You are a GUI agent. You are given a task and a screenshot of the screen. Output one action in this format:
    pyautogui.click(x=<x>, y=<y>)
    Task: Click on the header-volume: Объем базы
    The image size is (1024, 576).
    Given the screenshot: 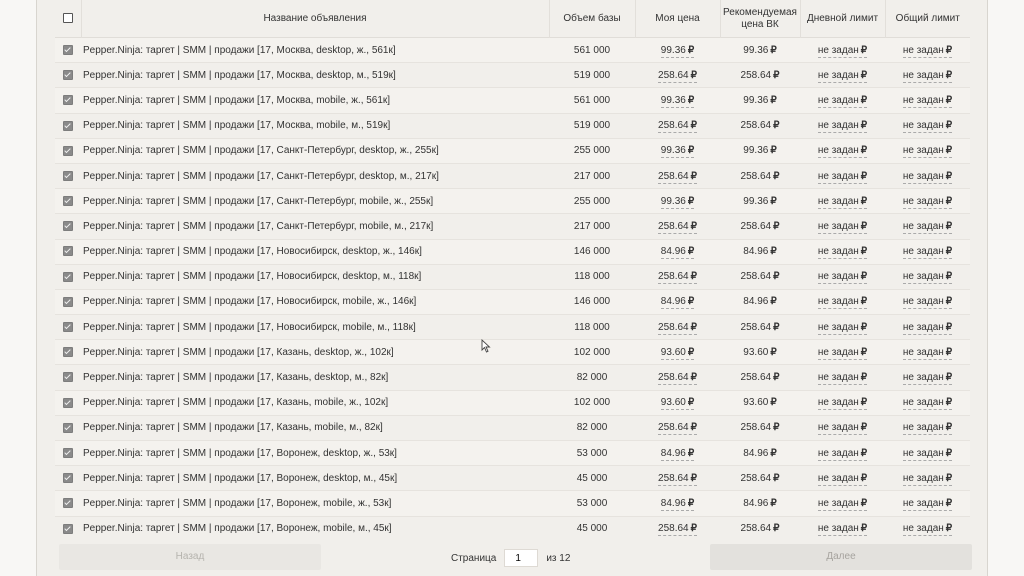 What is the action you would take?
    pyautogui.click(x=592, y=19)
    